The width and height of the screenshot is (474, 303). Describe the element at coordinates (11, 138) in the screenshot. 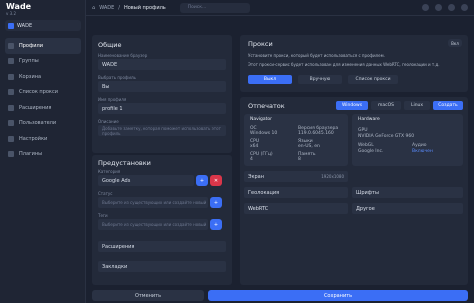

I see `gear-icon` at that location.